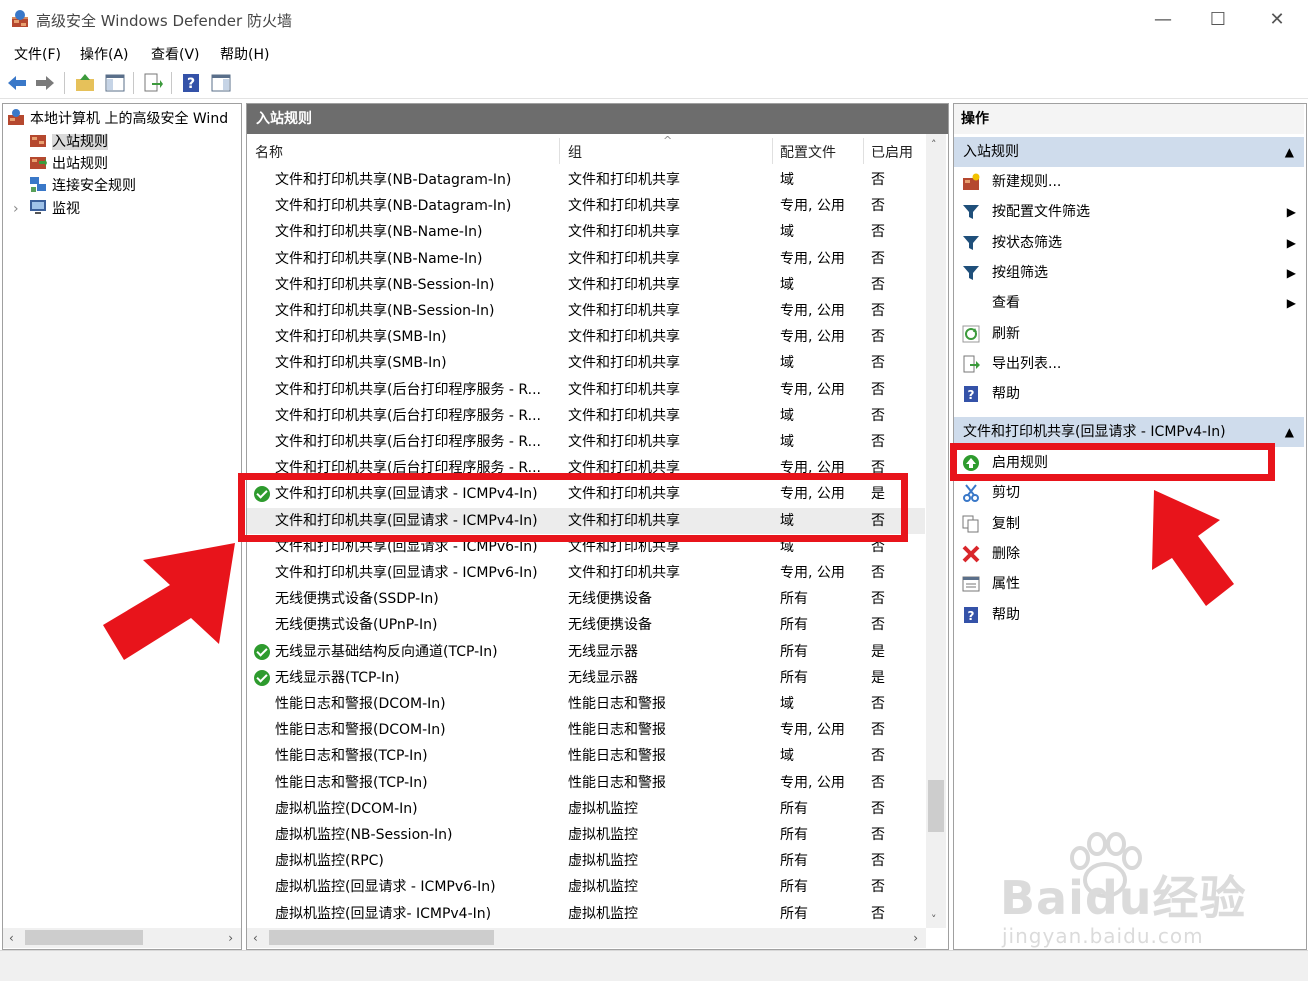  I want to click on show-hide-action-pane-icon, so click(221, 83).